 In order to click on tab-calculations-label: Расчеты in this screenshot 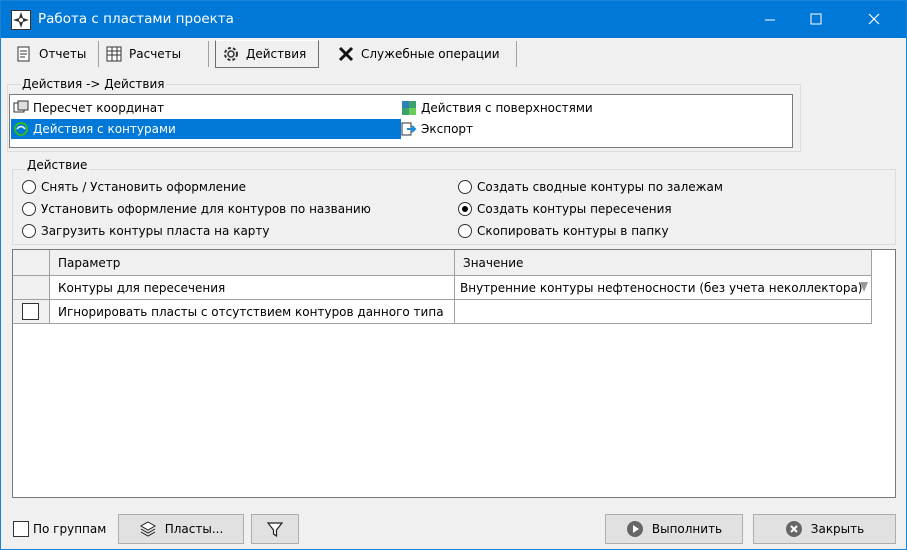, I will do `click(155, 54)`.